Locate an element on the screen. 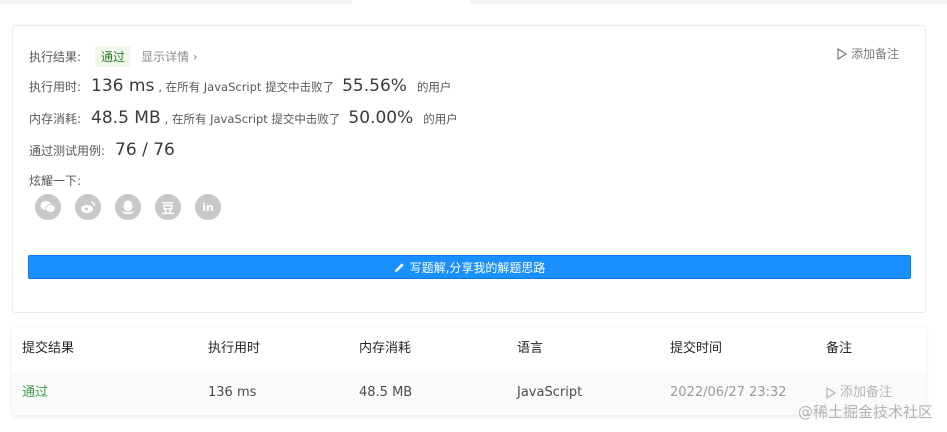 The image size is (947, 432). runtime-label: 执行用时: is located at coordinates (55, 87).